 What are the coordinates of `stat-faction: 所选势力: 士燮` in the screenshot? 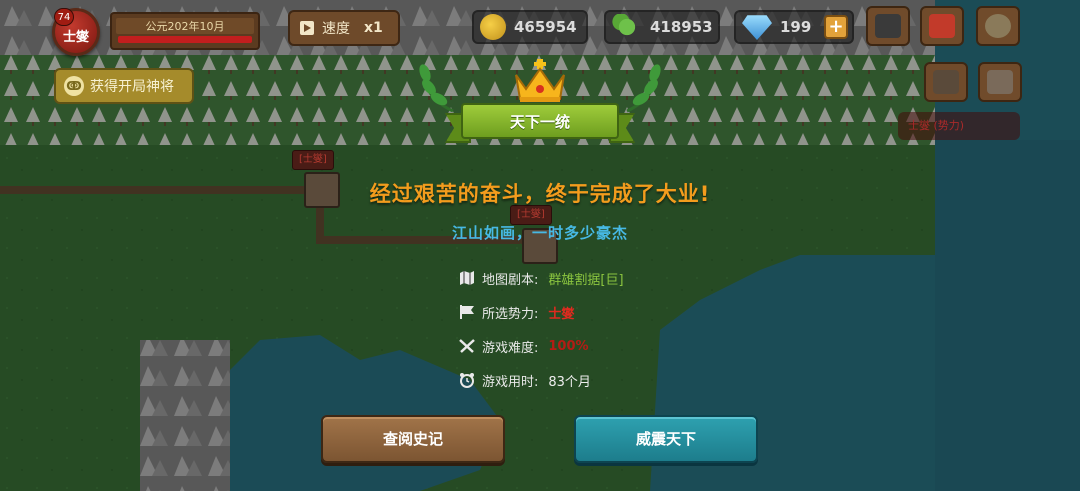 It's located at (578, 312).